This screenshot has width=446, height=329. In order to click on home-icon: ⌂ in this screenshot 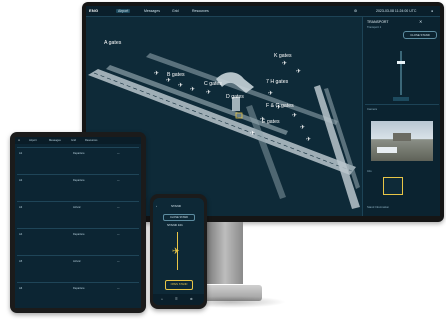, I will do `click(162, 299)`.